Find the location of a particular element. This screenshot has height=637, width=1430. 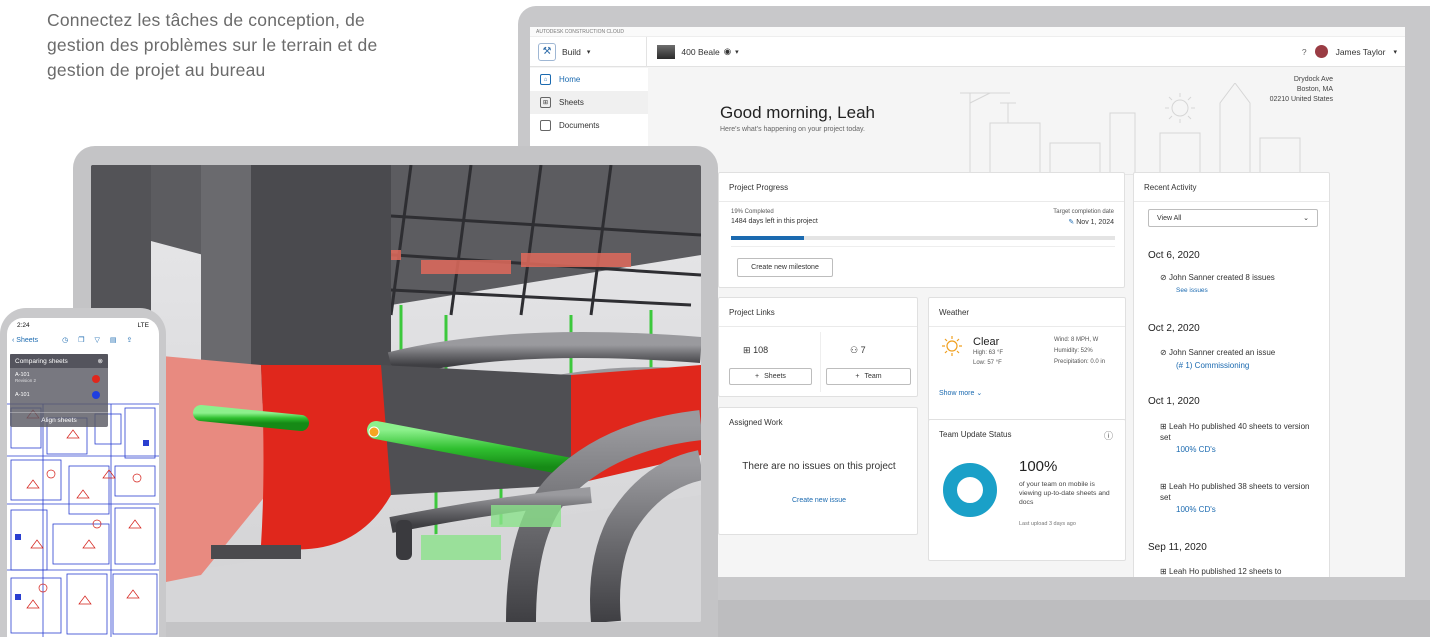

link-label: Show more is located at coordinates (957, 393).